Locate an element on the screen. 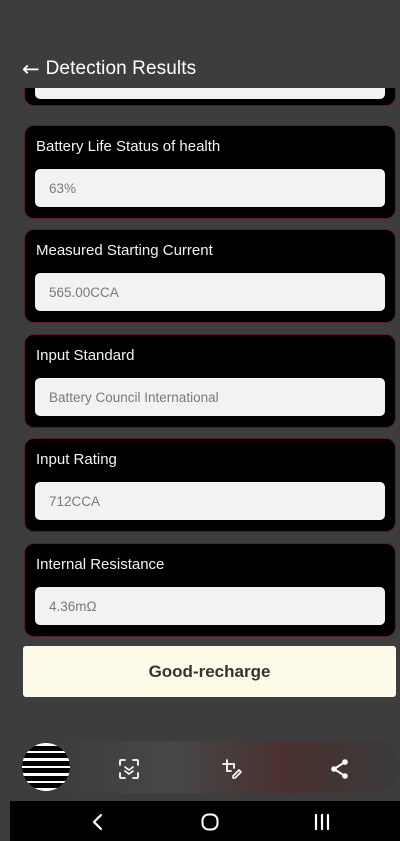 This screenshot has height=841, width=400. state-of-health-field: 63% is located at coordinates (210, 188).